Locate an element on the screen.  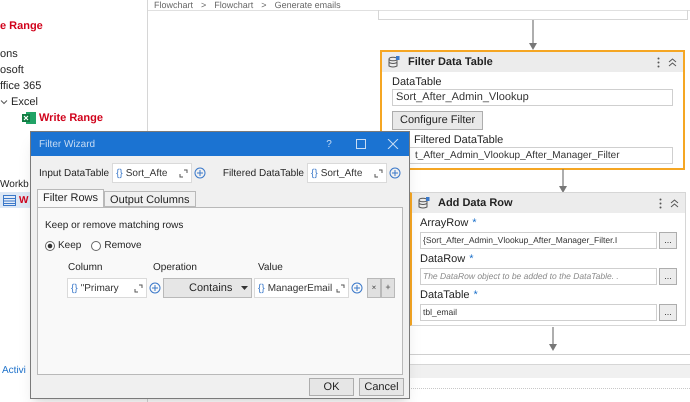
dropdown-caret-icon is located at coordinates (244, 288).